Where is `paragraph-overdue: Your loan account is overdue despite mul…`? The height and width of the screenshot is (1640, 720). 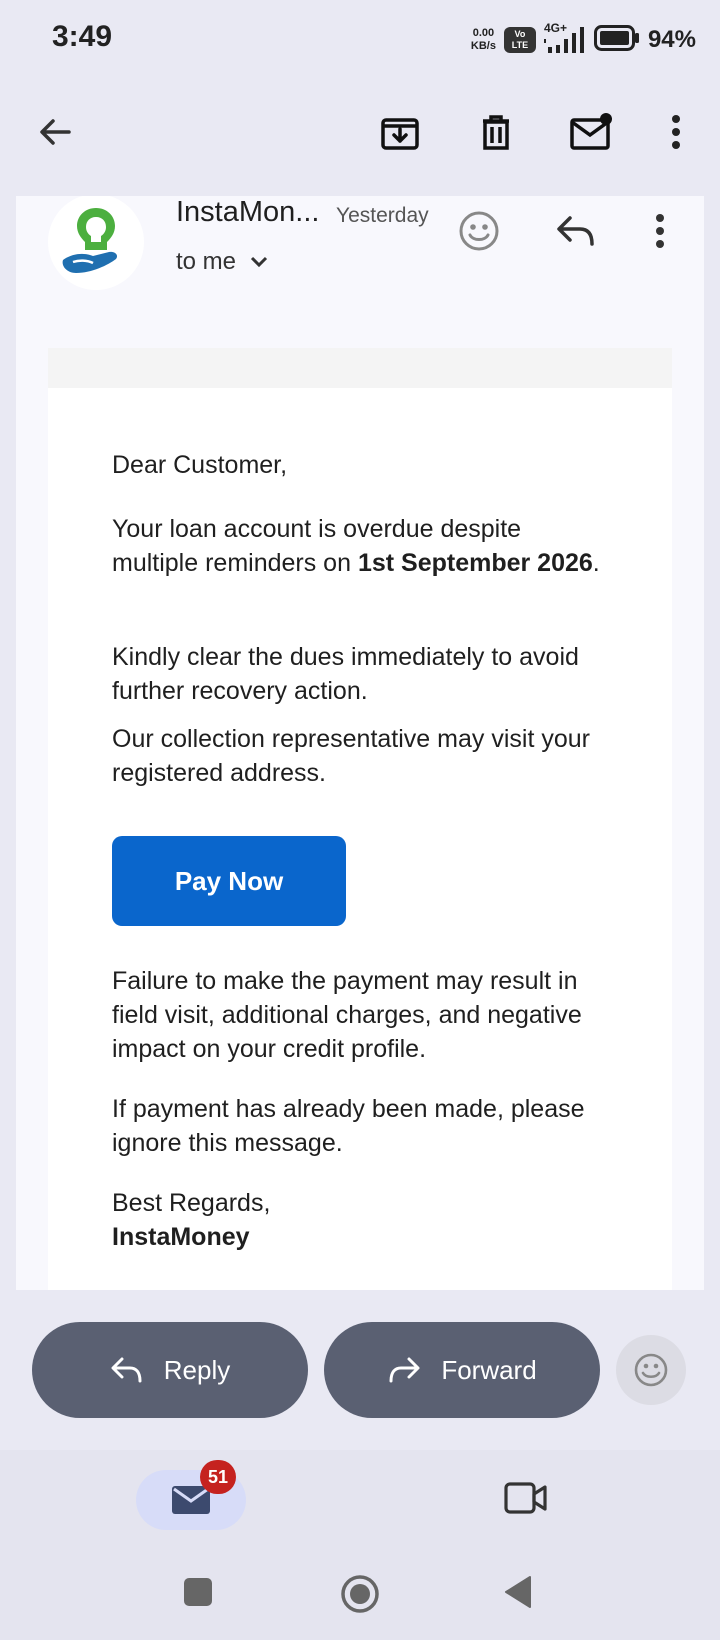 paragraph-overdue: Your loan account is overdue despite mul… is located at coordinates (356, 546).